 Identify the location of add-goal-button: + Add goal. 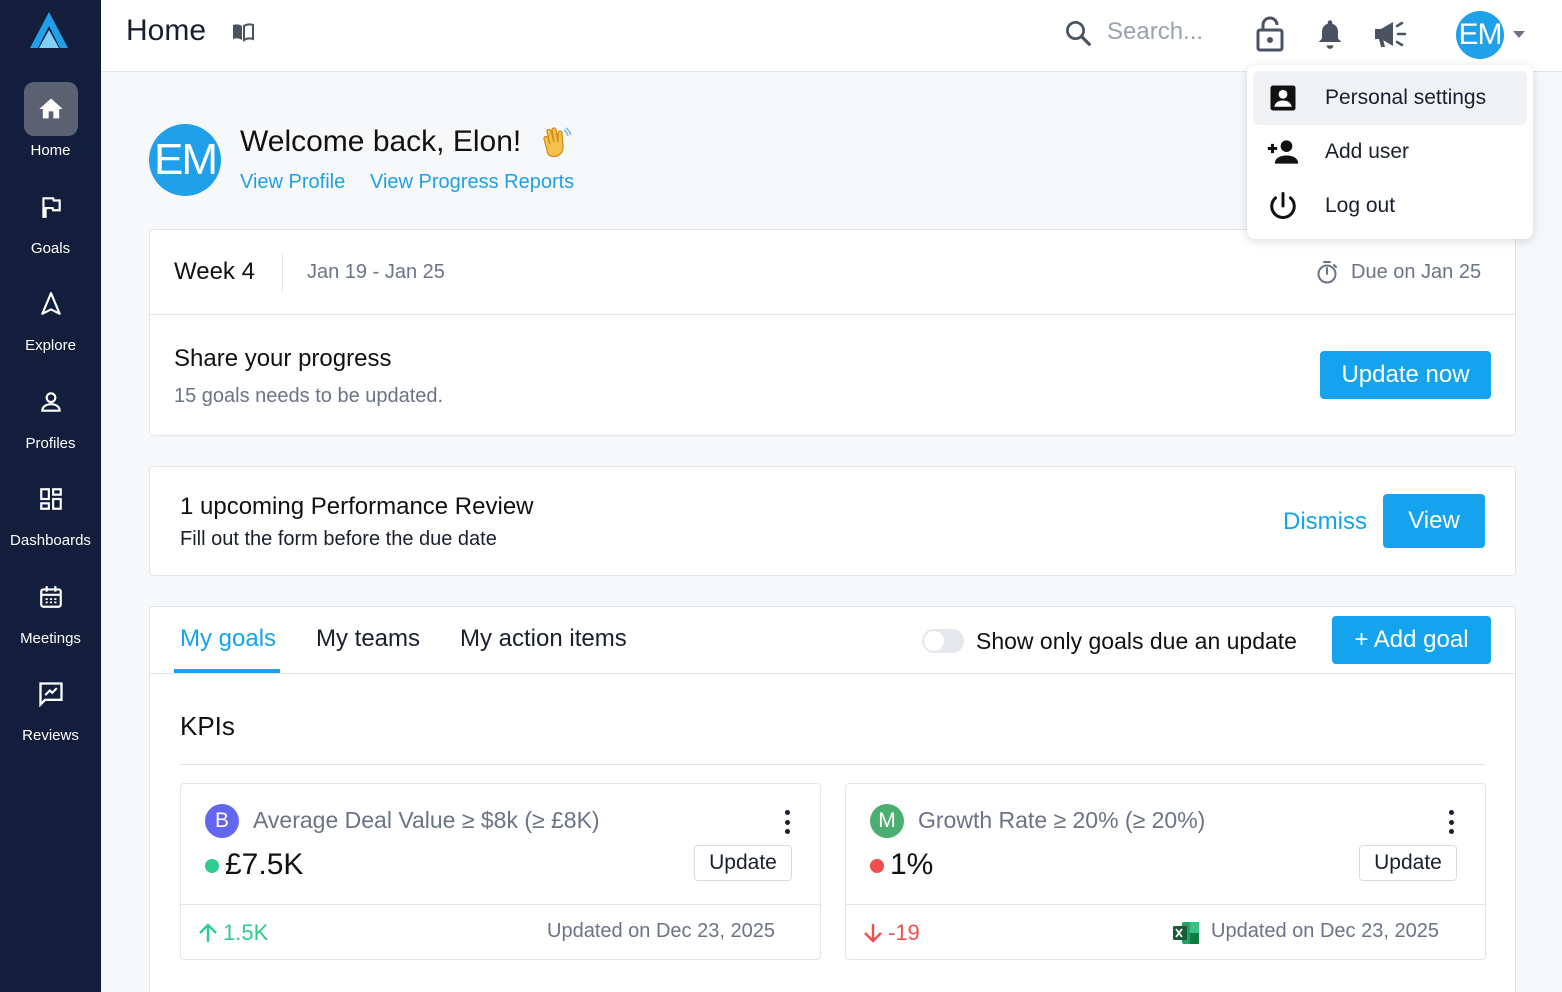
(1411, 640).